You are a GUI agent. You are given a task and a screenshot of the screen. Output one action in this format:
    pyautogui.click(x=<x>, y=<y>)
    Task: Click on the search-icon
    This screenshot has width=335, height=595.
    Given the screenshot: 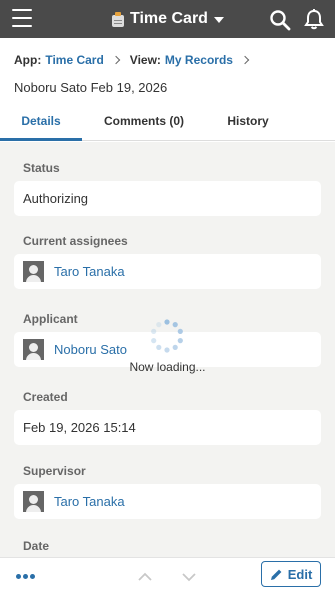 What is the action you would take?
    pyautogui.click(x=280, y=20)
    